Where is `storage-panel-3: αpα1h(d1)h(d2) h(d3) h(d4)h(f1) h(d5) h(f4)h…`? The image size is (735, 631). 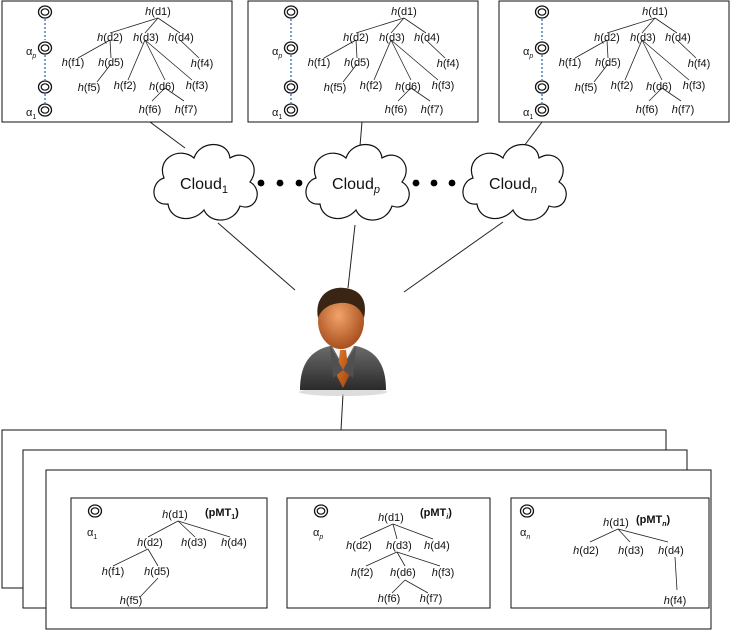
storage-panel-3: αpα1h(d1)h(d2) h(d3) h(d4)h(f1) h(d5) h(f4)h… is located at coordinates (614, 61).